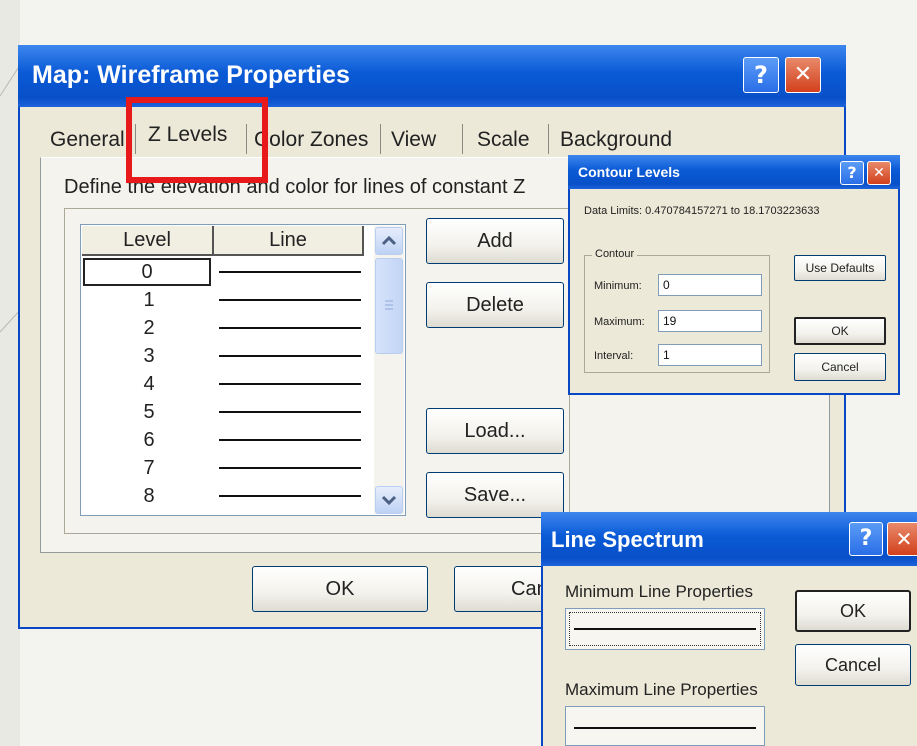 The height and width of the screenshot is (746, 917). Describe the element at coordinates (149, 356) in the screenshot. I see `level-value: 3` at that location.